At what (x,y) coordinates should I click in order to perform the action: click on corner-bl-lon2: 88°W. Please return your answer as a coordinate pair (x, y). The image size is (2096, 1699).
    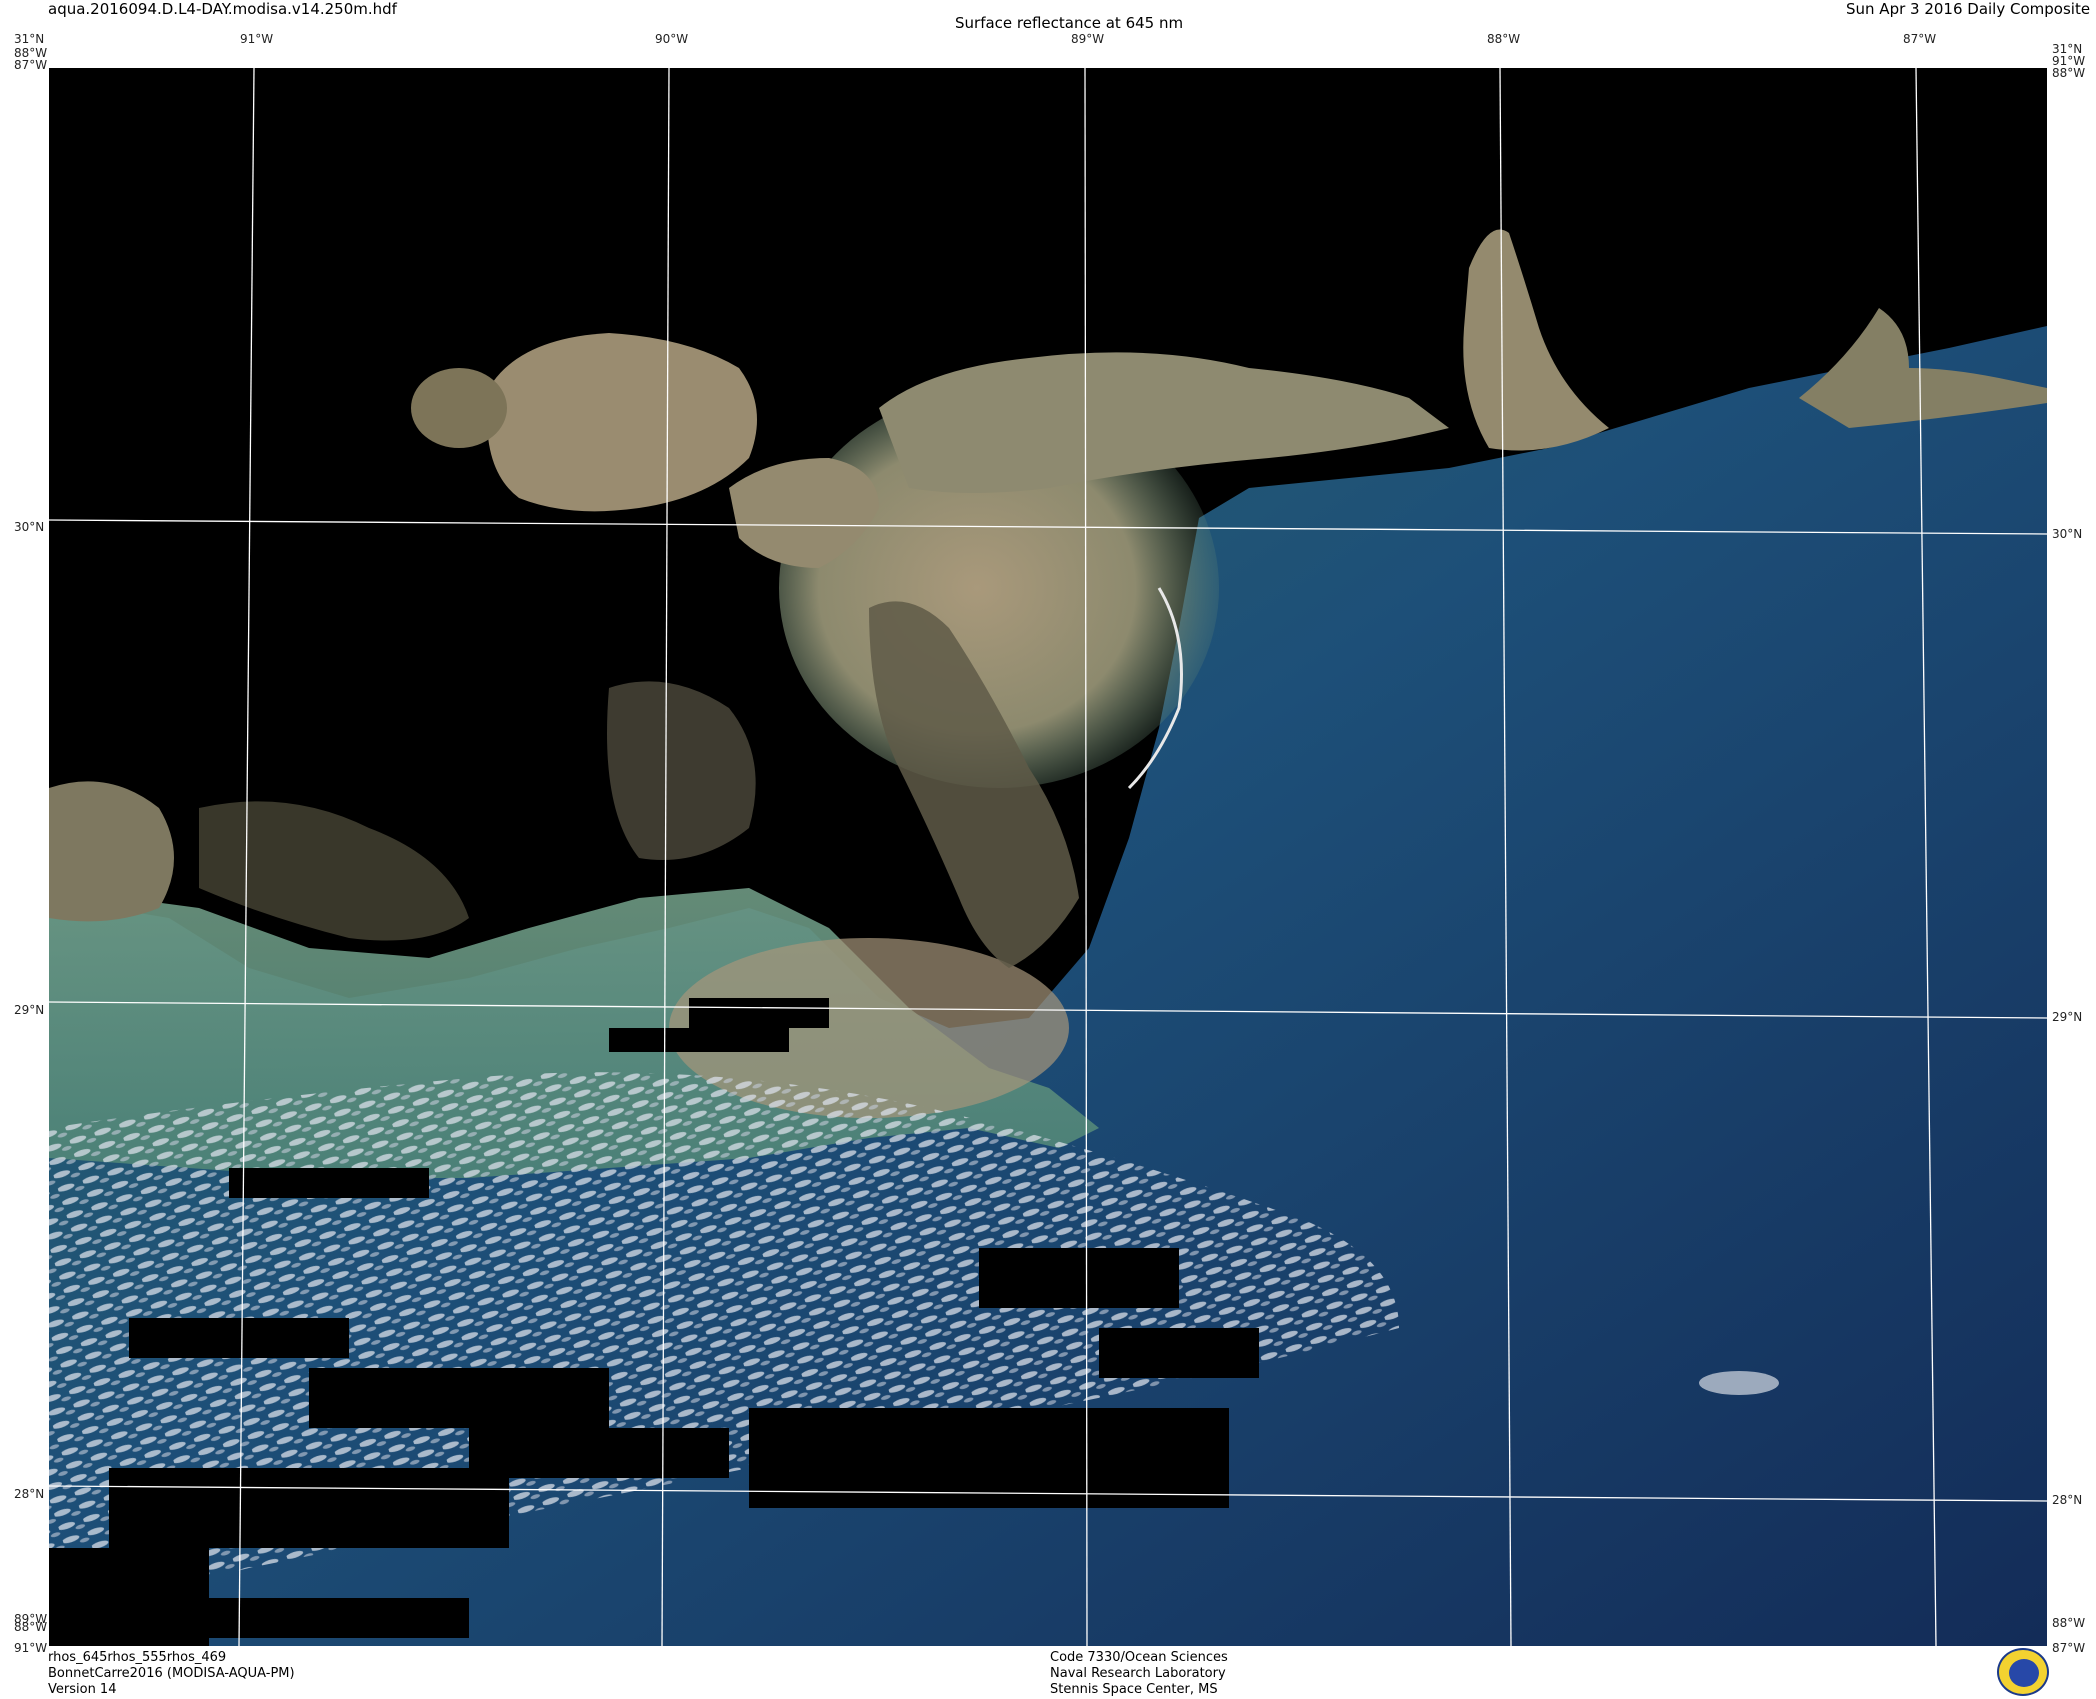
    Looking at the image, I should click on (31, 1627).